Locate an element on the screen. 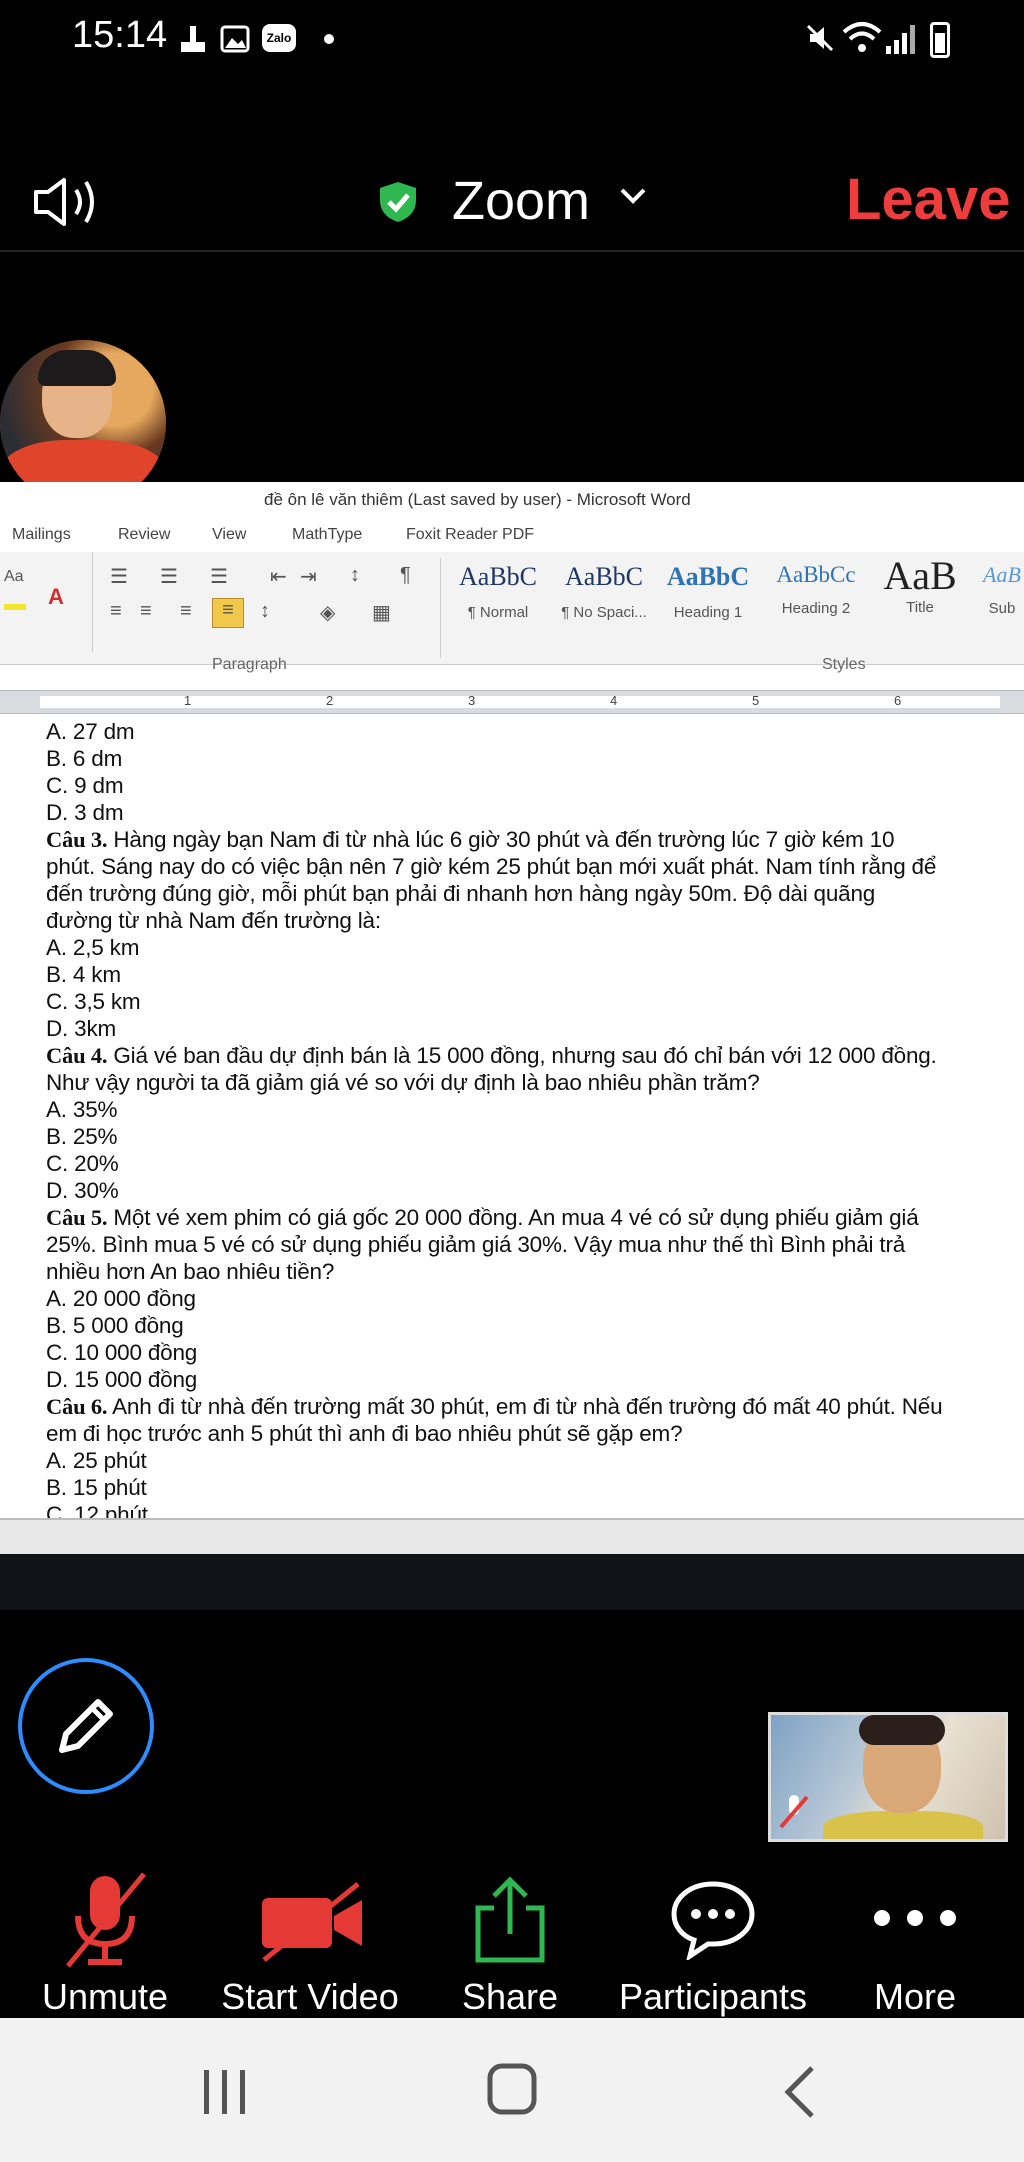 Image resolution: width=1024 pixels, height=2162 pixels. paragraph-text: D. 15 000 đồng is located at coordinates (122, 1379).